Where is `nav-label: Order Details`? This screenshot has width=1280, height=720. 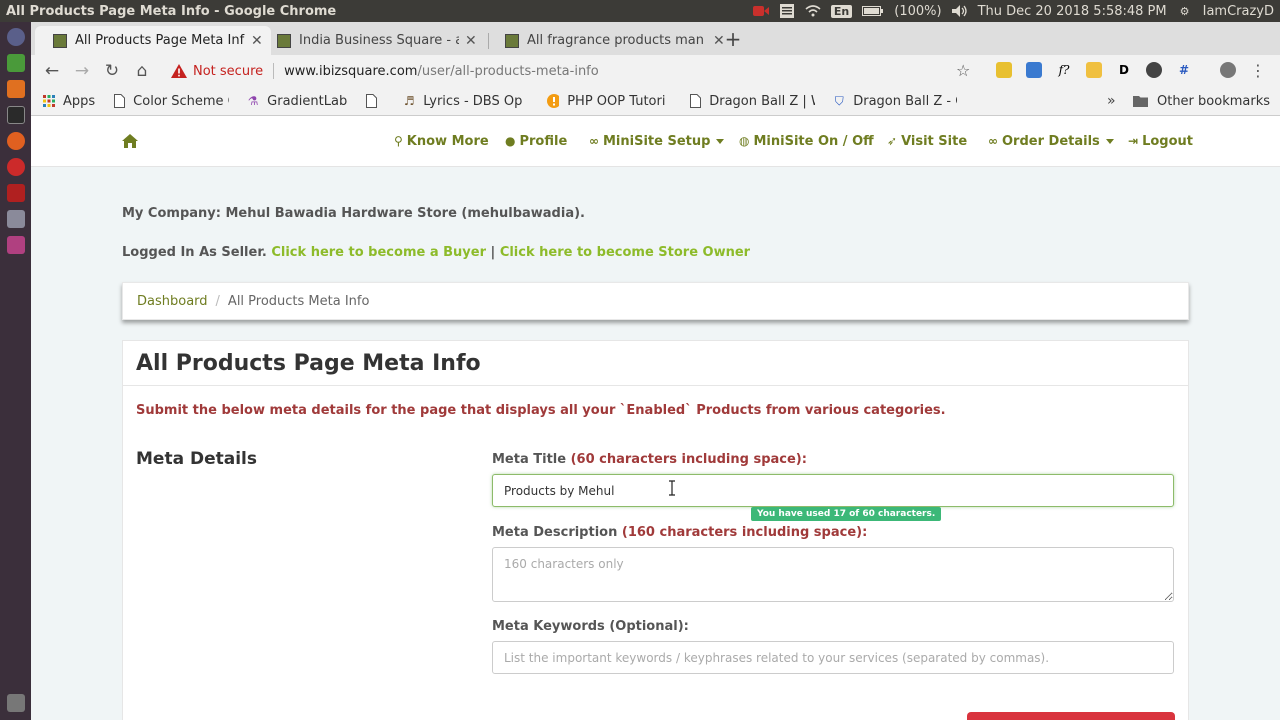
nav-label: Order Details is located at coordinates (1051, 141).